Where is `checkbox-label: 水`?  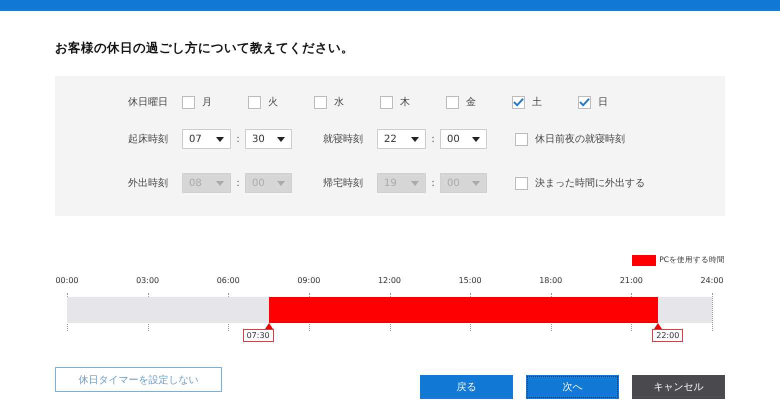 checkbox-label: 水 is located at coordinates (339, 102).